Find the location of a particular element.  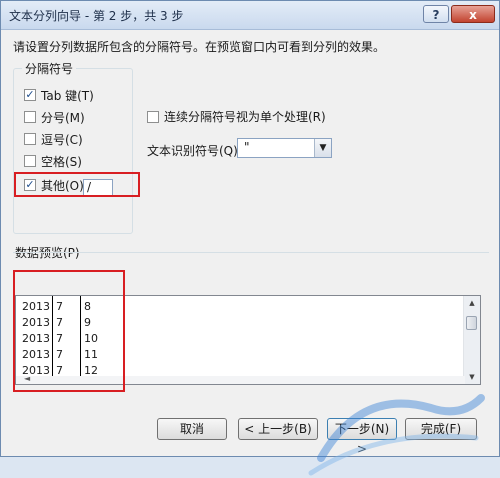

consecutive-delimiters-row: 连续分隔符号视为单个处理(R) is located at coordinates (236, 116).